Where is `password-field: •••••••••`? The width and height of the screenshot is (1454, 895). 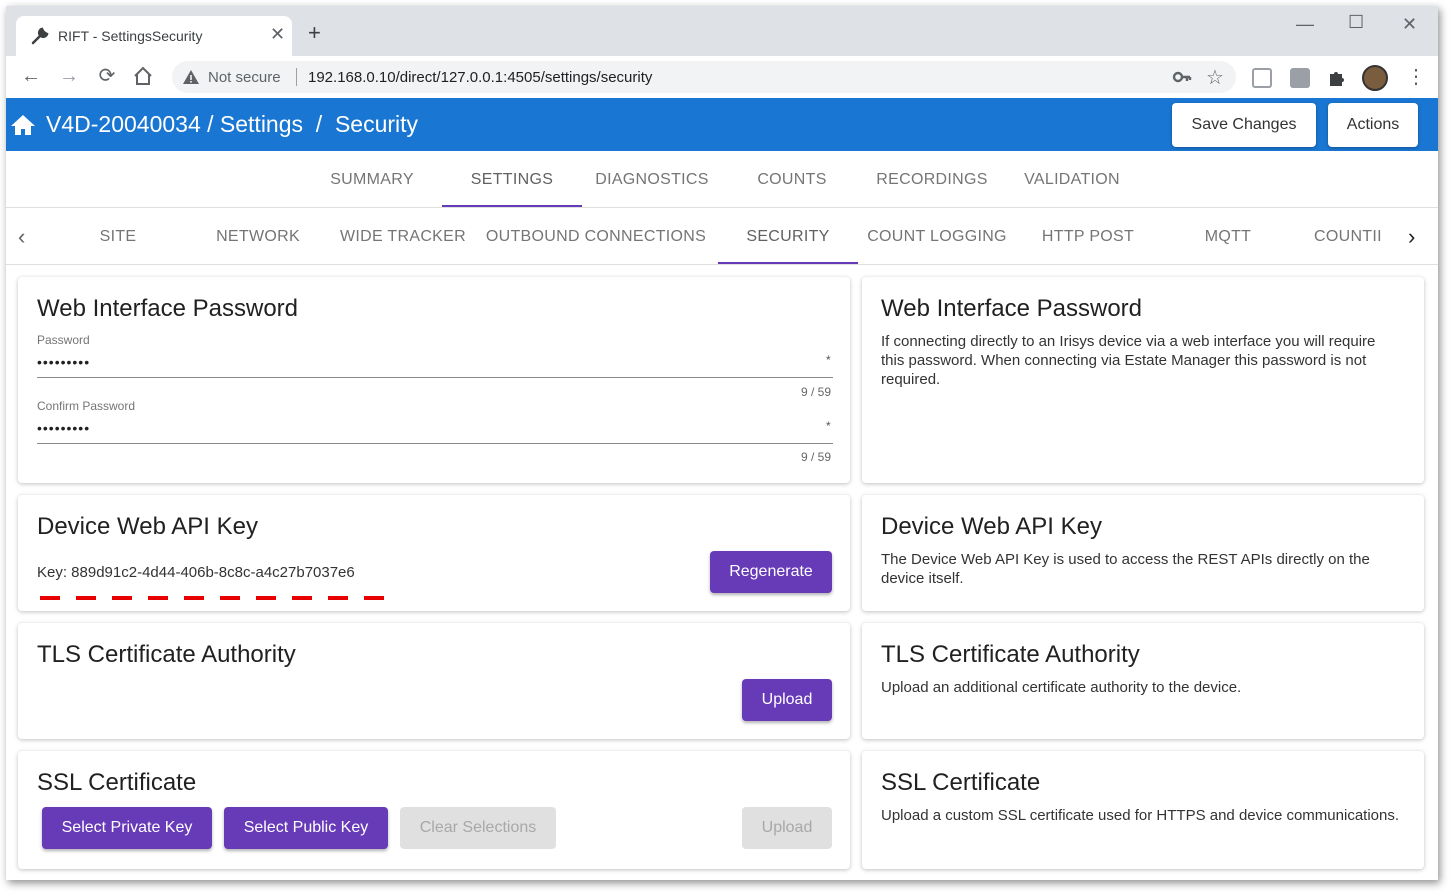 password-field: ••••••••• is located at coordinates (63, 362).